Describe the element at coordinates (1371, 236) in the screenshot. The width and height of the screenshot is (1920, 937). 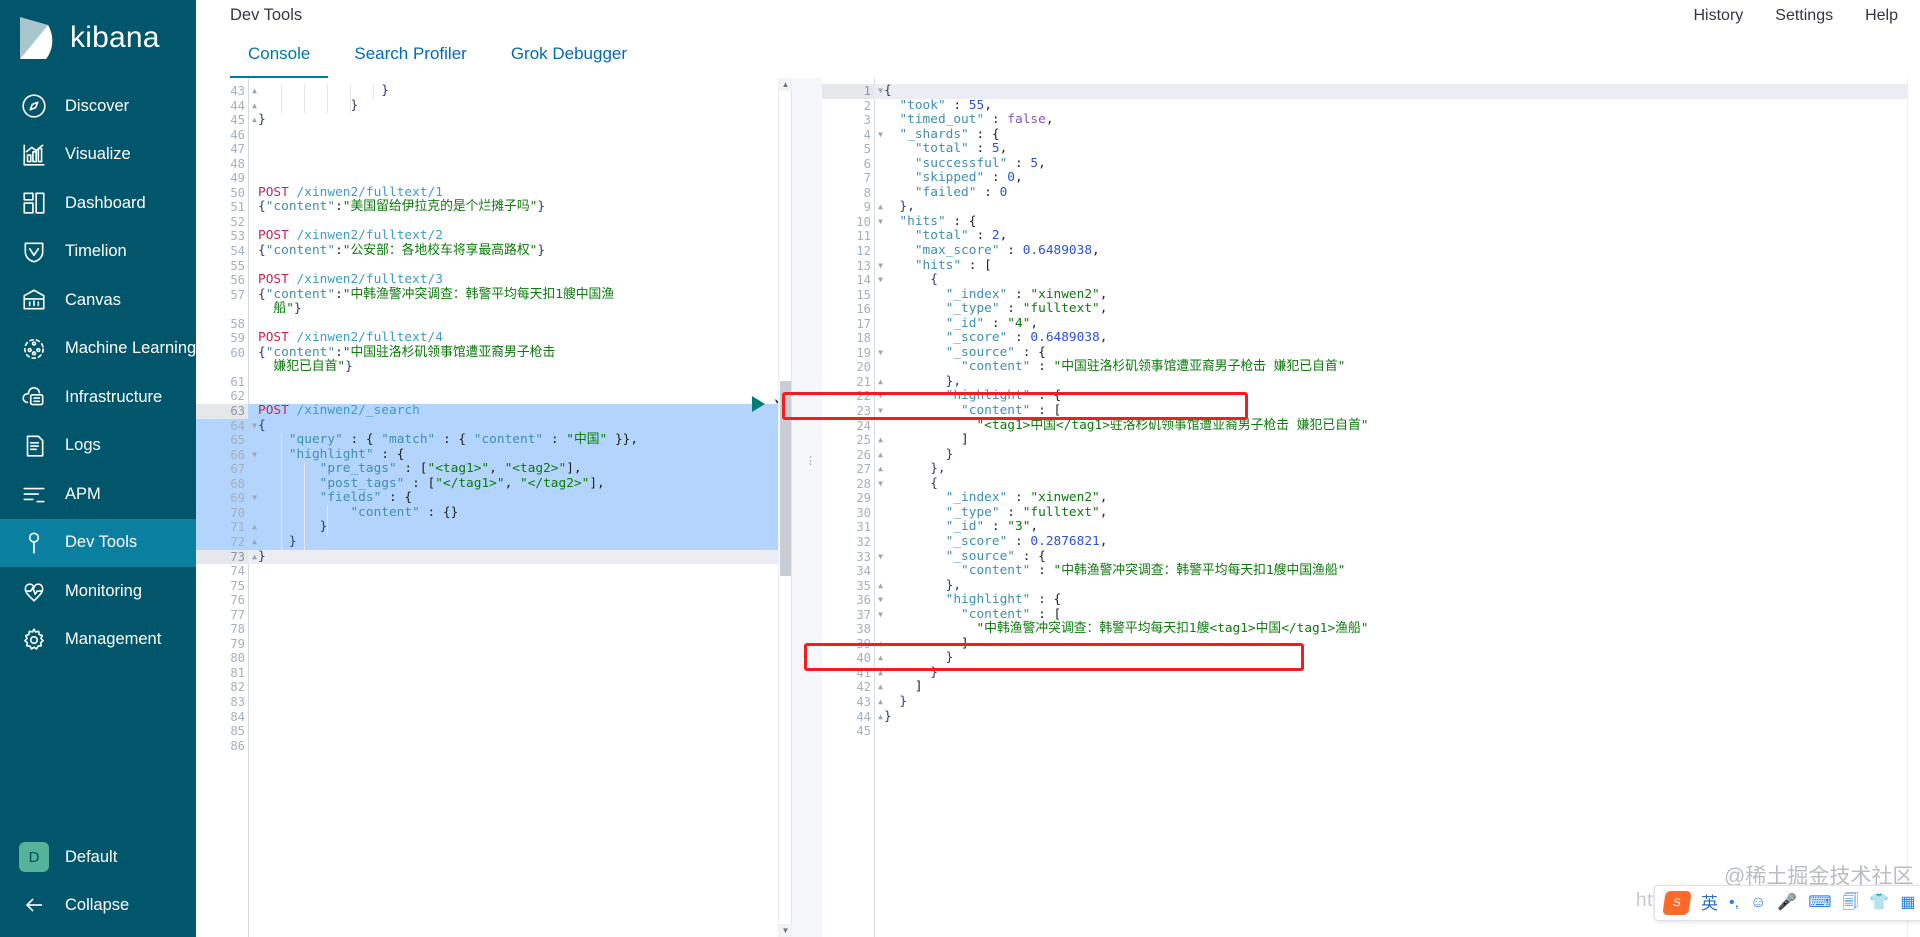
I see `response-line: 11 "total" : 2,` at that location.